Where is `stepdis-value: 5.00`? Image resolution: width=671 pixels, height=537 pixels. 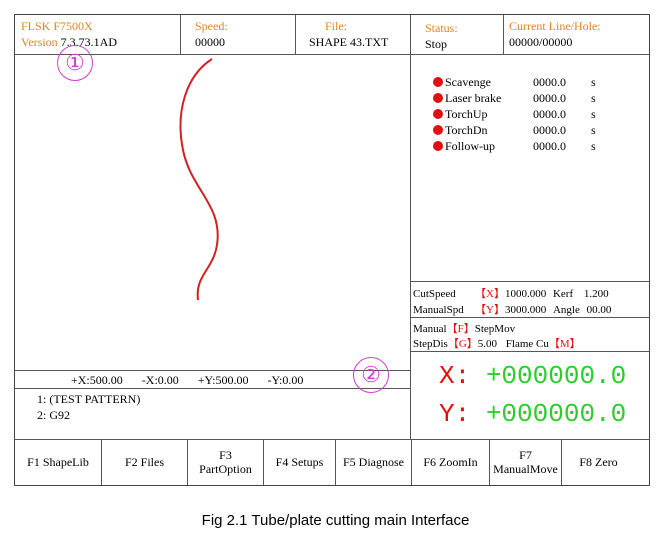
stepdis-value: 5.00 is located at coordinates (487, 344).